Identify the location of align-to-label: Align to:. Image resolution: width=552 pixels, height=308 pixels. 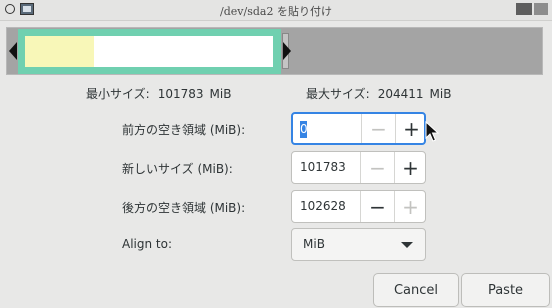
(147, 244).